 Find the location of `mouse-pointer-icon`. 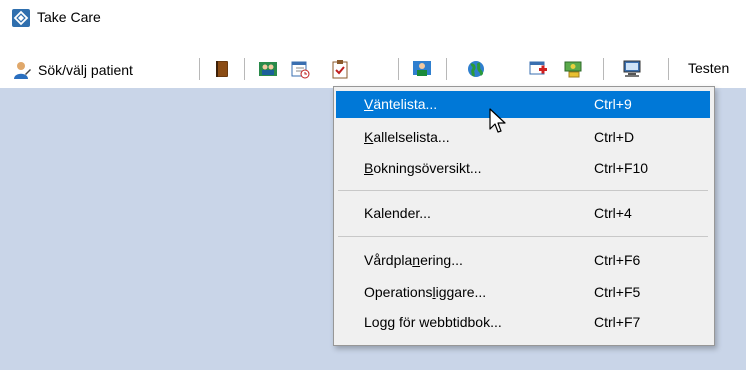

mouse-pointer-icon is located at coordinates (497, 120).